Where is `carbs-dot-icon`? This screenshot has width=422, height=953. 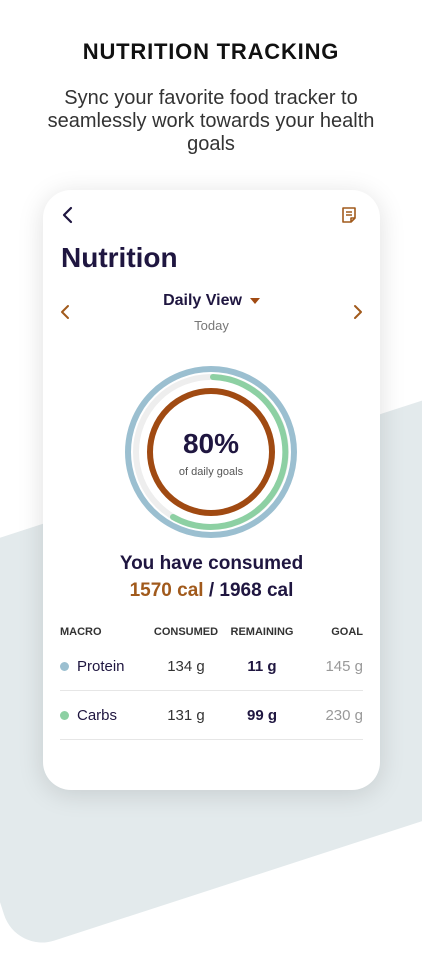
carbs-dot-icon is located at coordinates (64, 716).